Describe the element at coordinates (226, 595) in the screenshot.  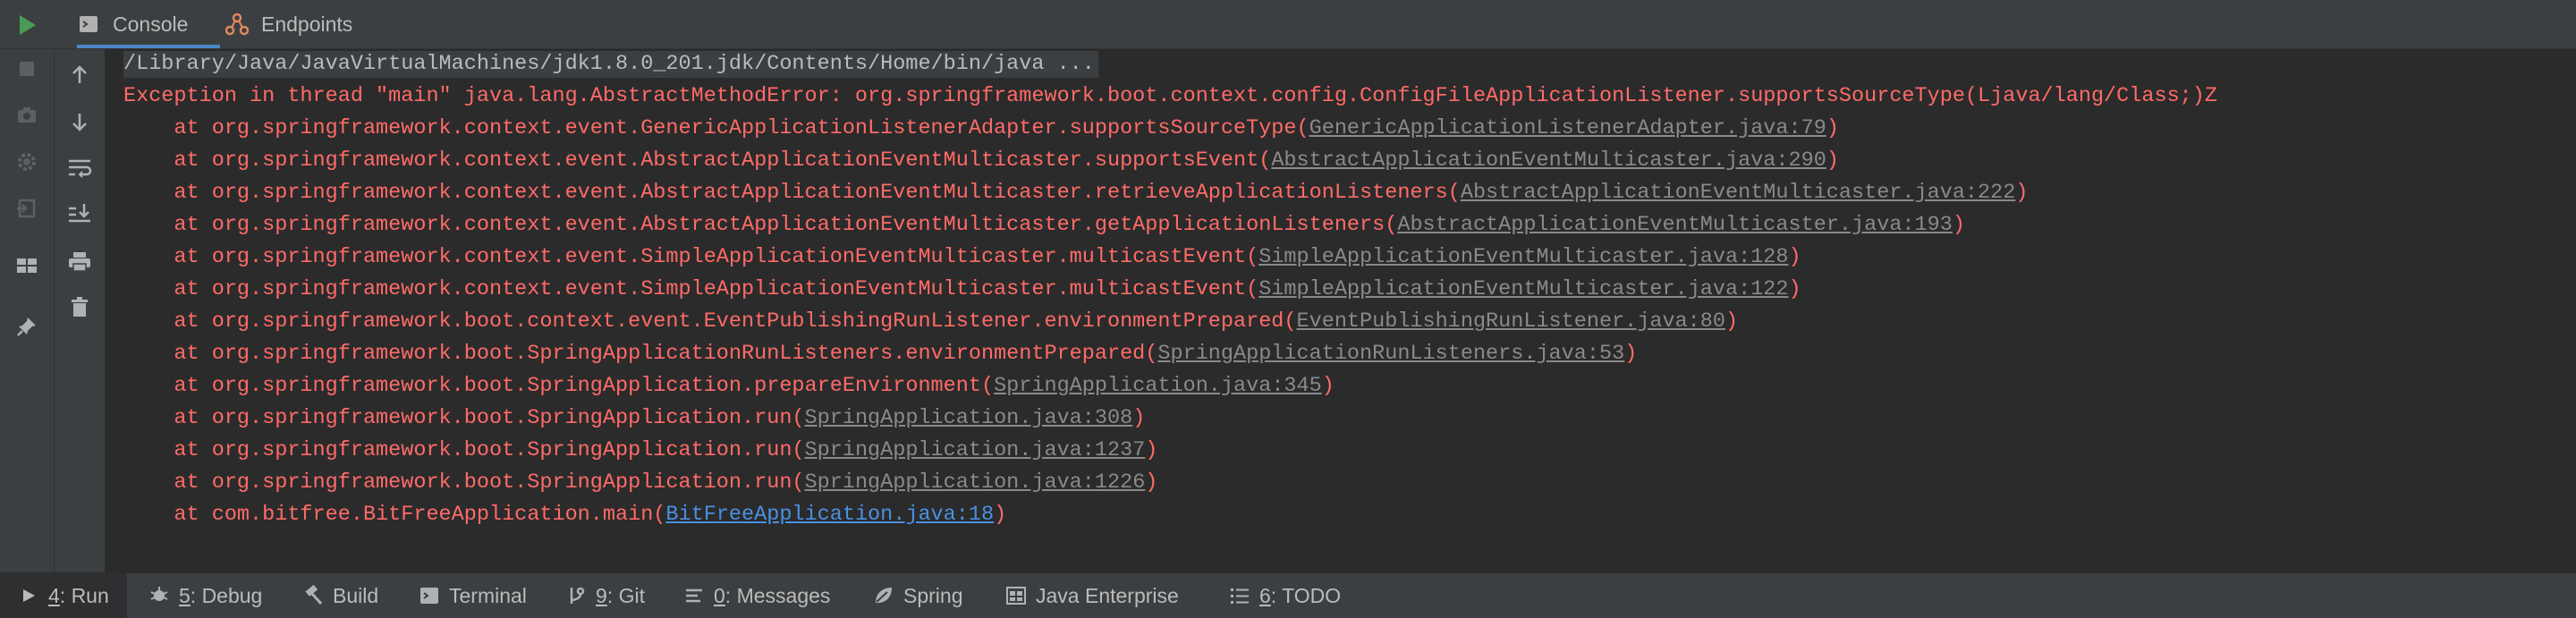
I see `debug-label: : Debug` at that location.